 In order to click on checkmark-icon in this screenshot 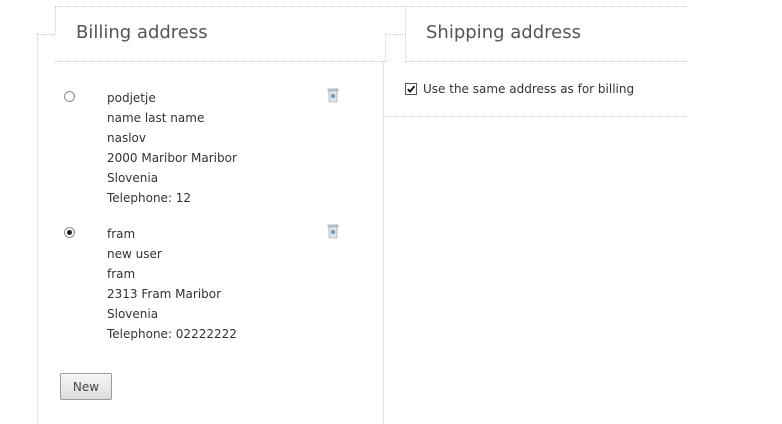, I will do `click(411, 89)`.